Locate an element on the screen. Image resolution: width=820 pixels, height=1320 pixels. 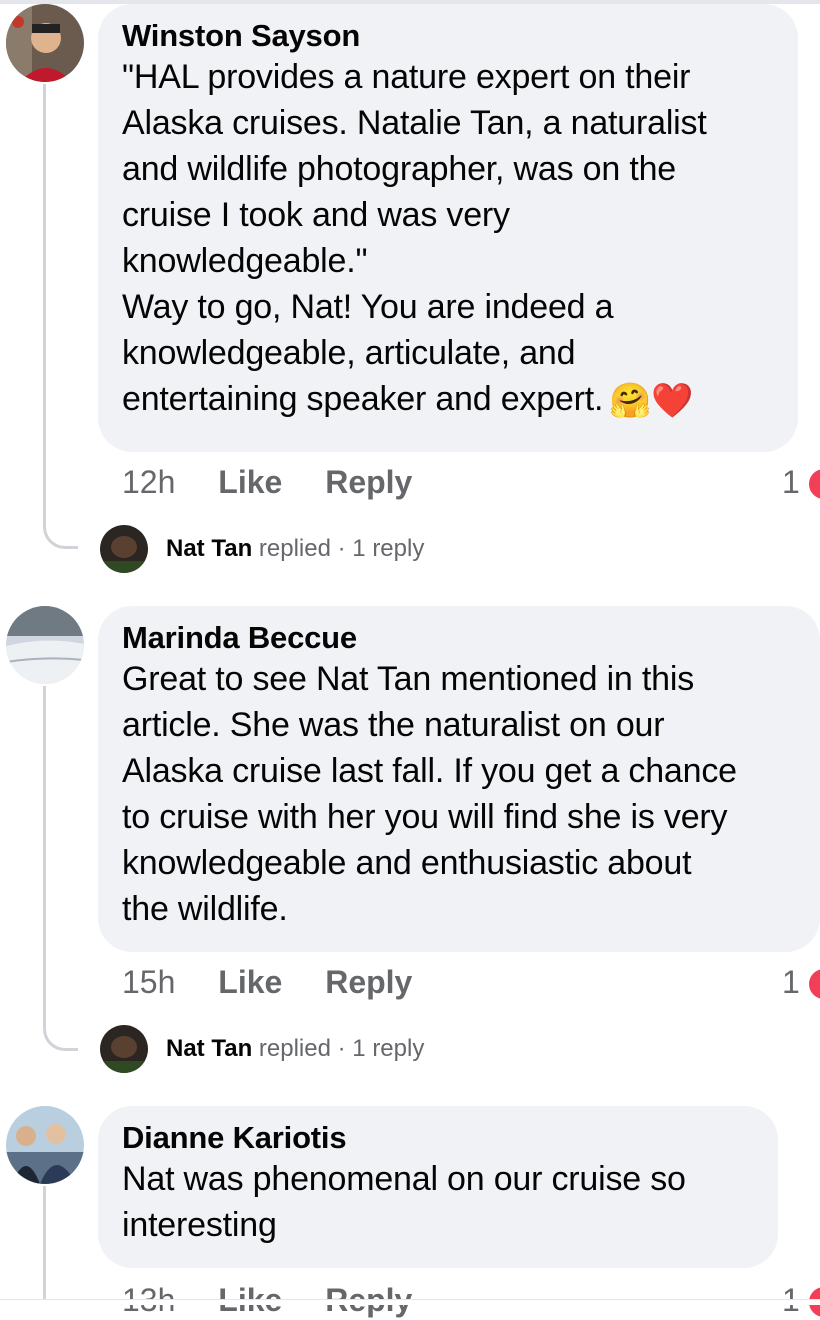
hug-heart-emoji-icon: 🤗❤️ is located at coordinates (651, 401).